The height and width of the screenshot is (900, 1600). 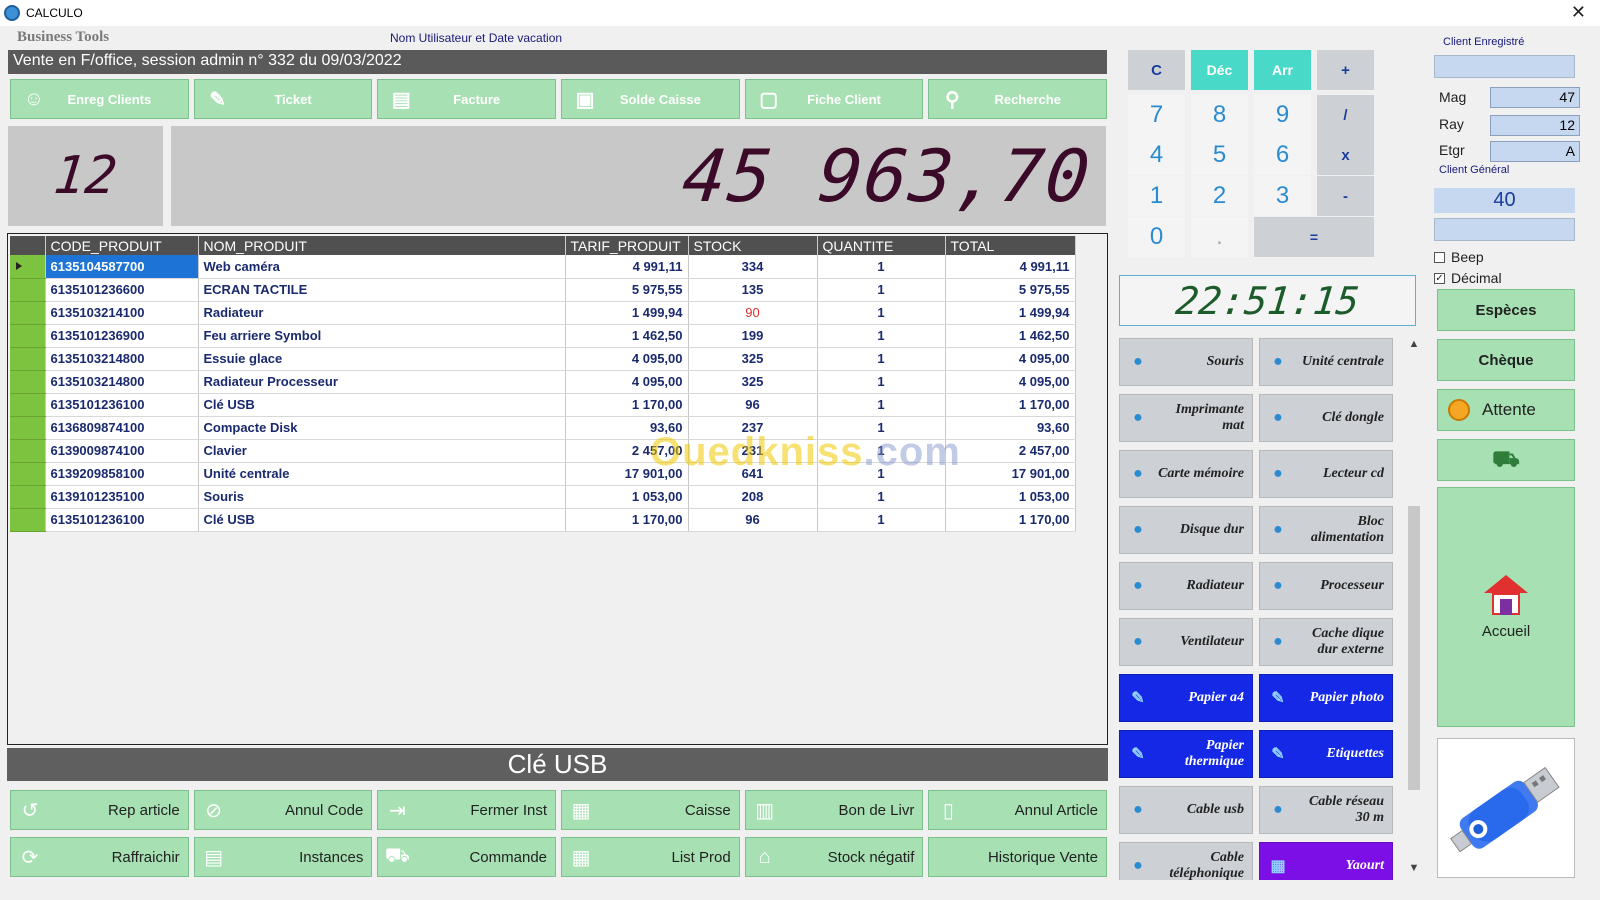 What do you see at coordinates (1504, 66) in the screenshot?
I see `client-enregistre-field` at bounding box center [1504, 66].